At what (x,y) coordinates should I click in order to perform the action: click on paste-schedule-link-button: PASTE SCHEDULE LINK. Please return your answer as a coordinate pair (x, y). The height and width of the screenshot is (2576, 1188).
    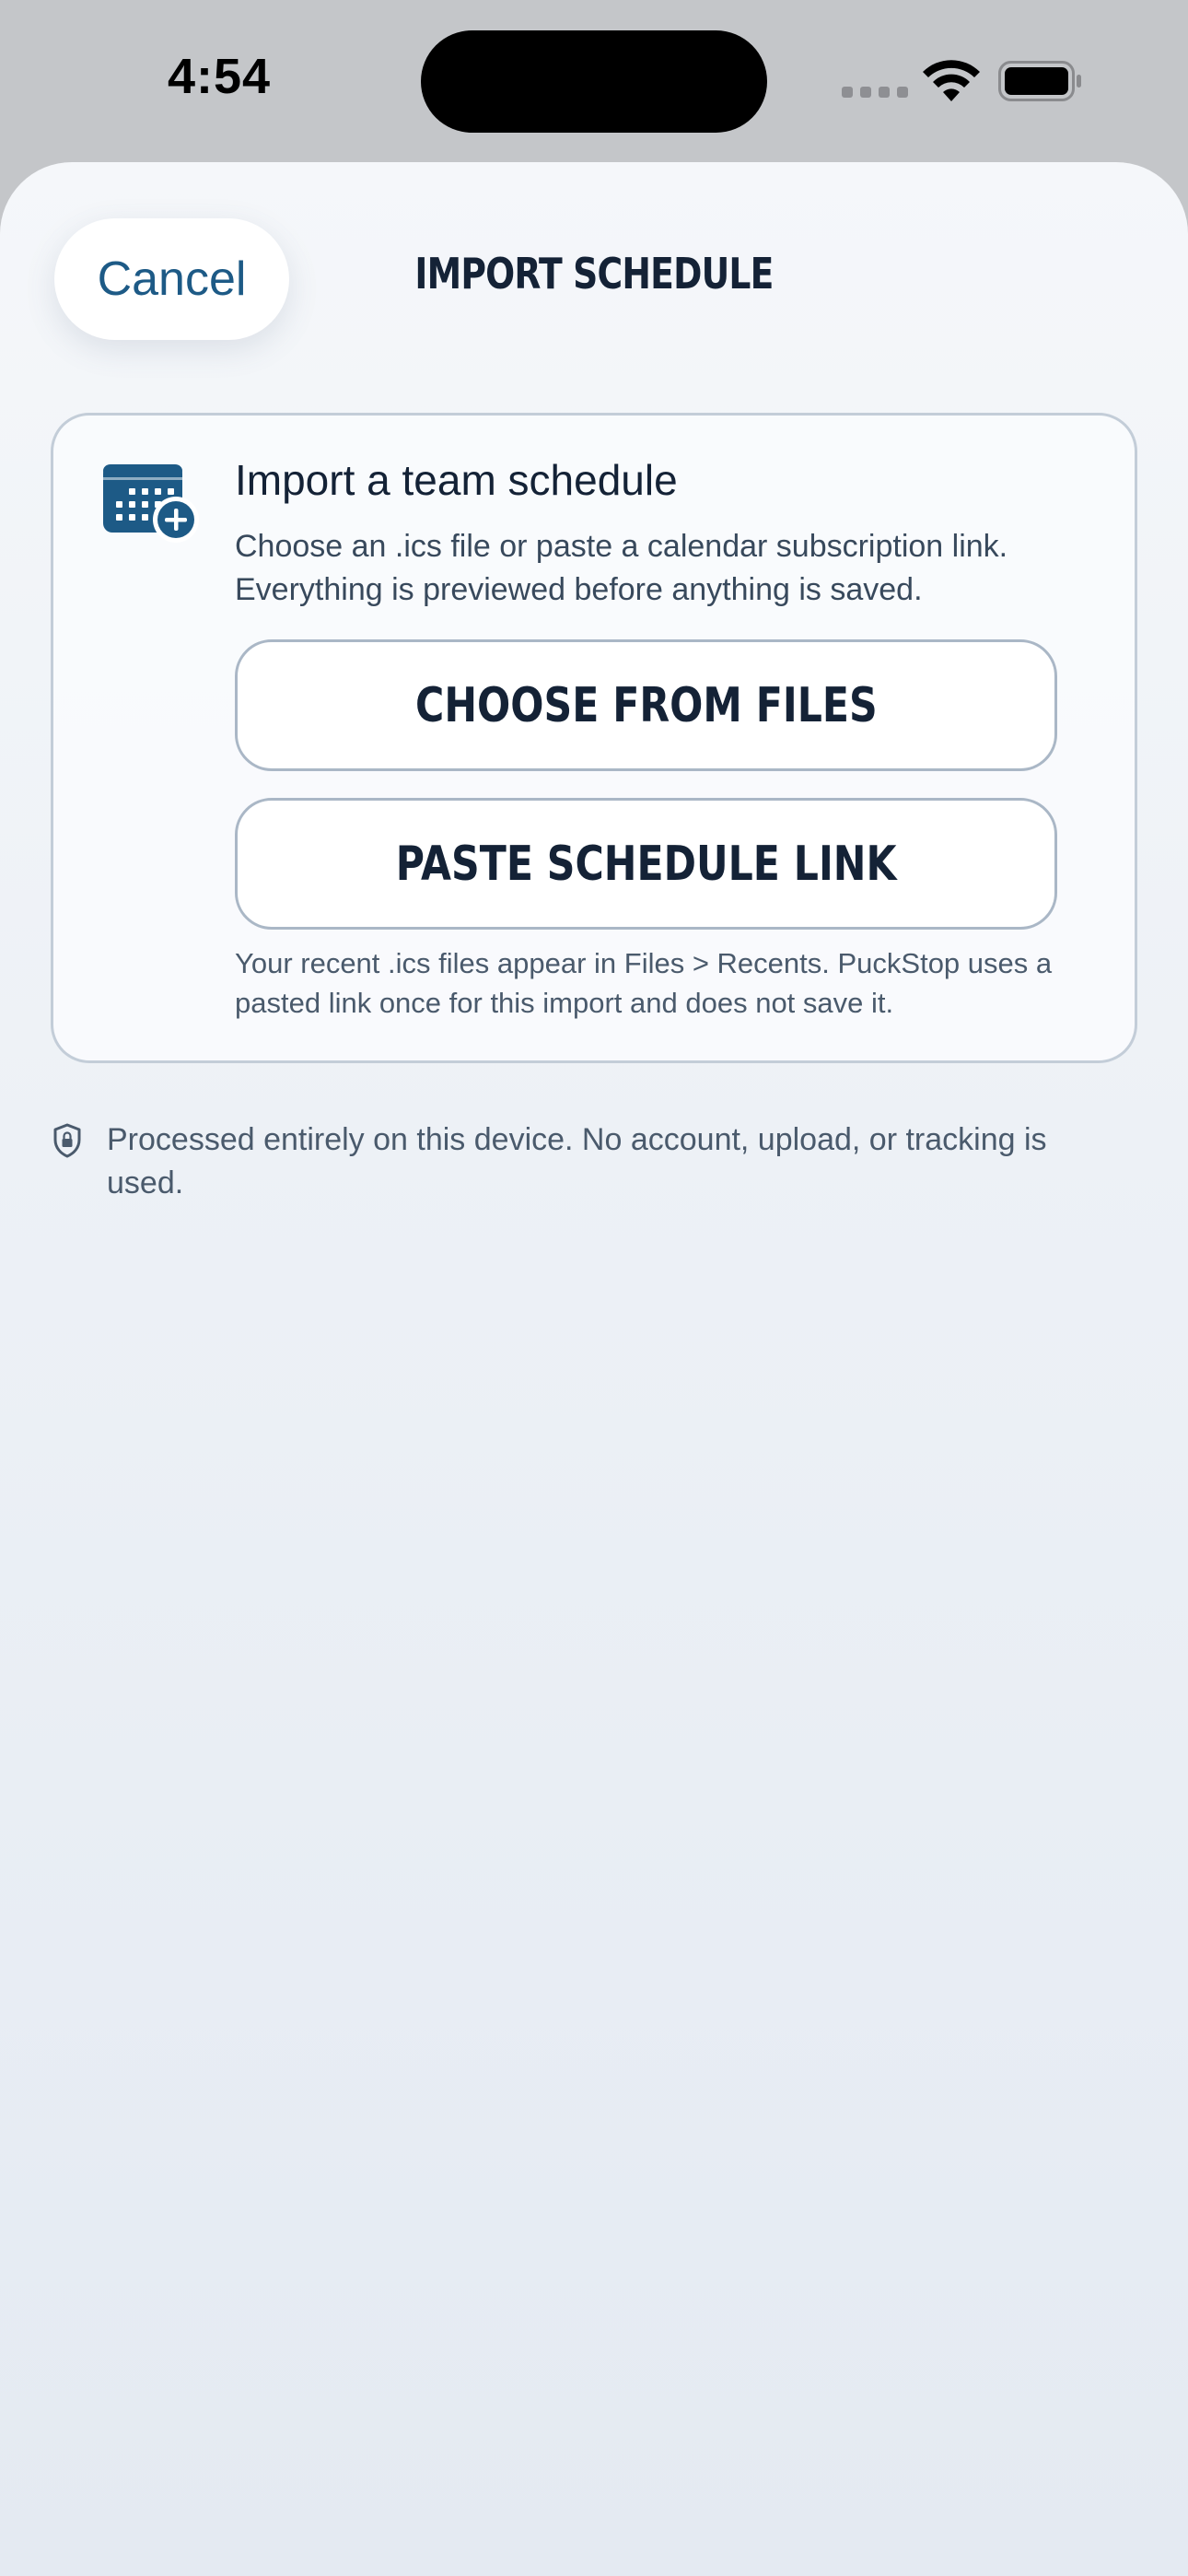
    Looking at the image, I should click on (646, 864).